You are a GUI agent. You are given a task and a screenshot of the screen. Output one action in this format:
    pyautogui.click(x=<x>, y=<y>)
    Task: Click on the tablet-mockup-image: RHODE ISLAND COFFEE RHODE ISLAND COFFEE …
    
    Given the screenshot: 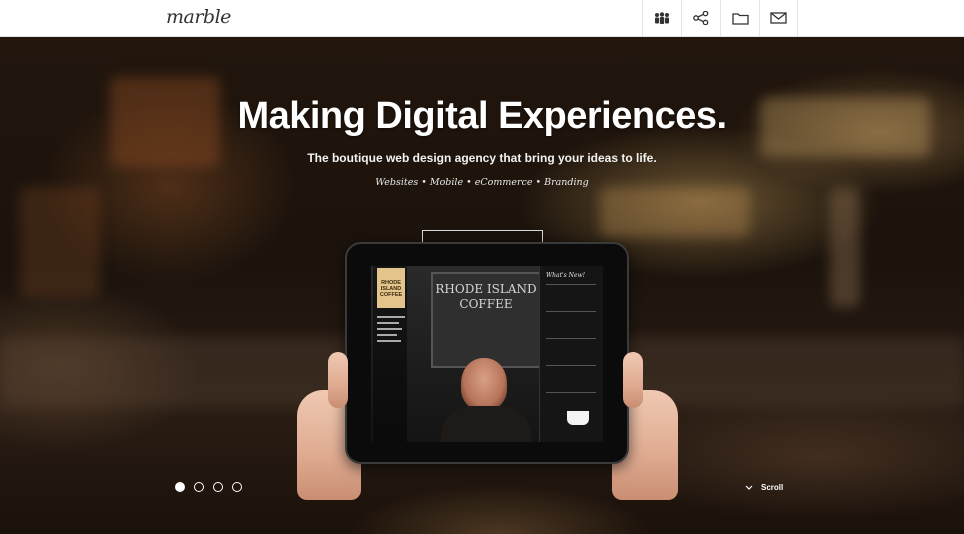 What is the action you would take?
    pyautogui.click(x=487, y=353)
    